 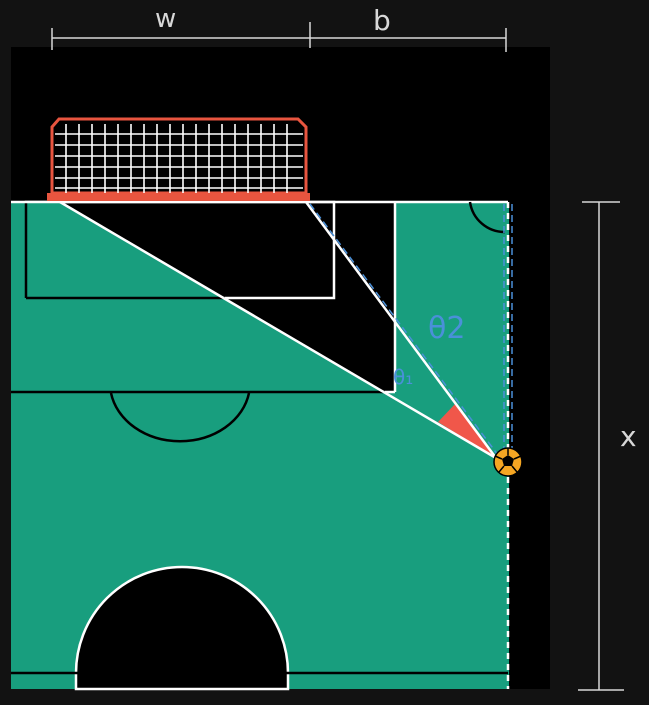 What do you see at coordinates (628, 436) in the screenshot?
I see `x-label: x` at bounding box center [628, 436].